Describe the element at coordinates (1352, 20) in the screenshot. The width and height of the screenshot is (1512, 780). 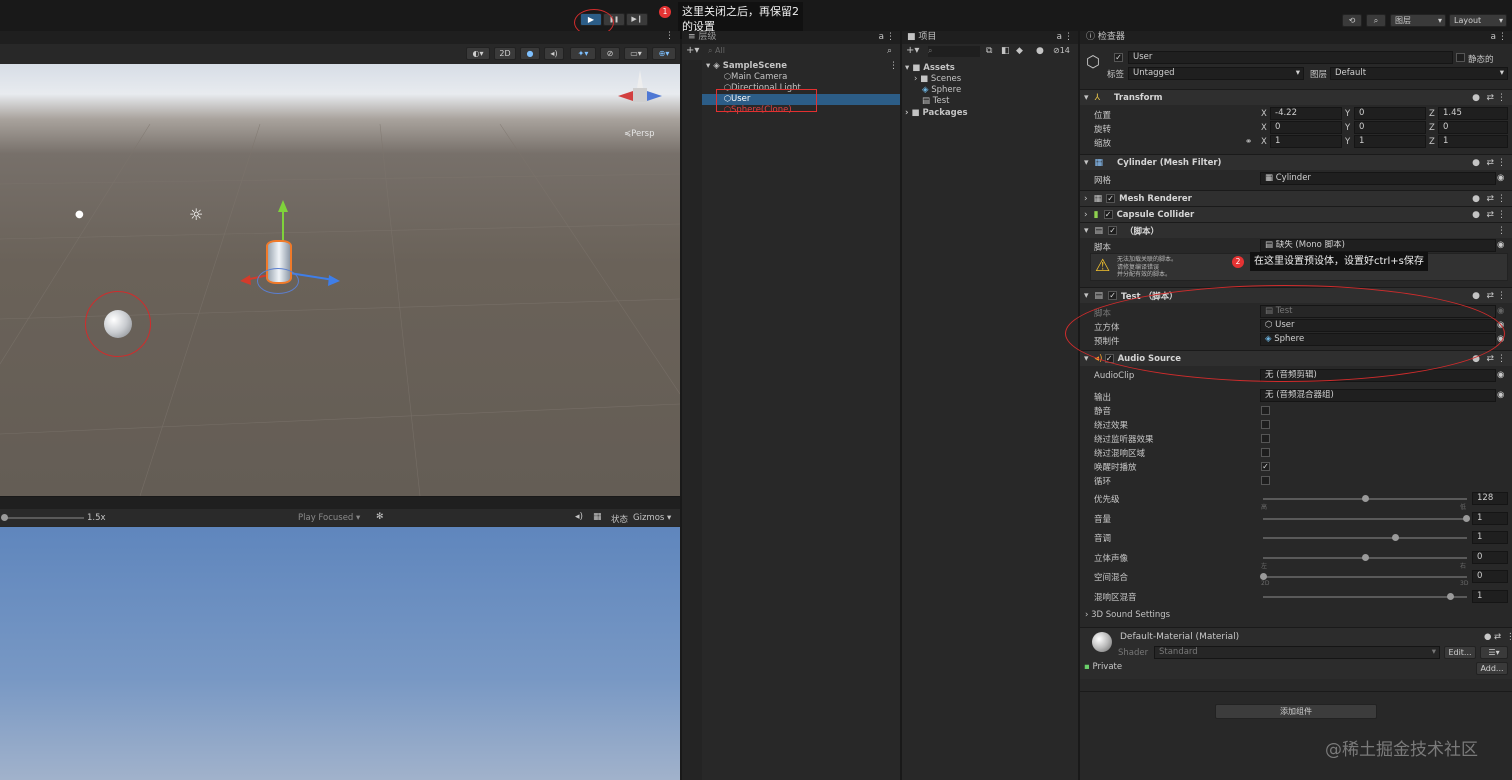
I see `history-icon: ⟲` at that location.